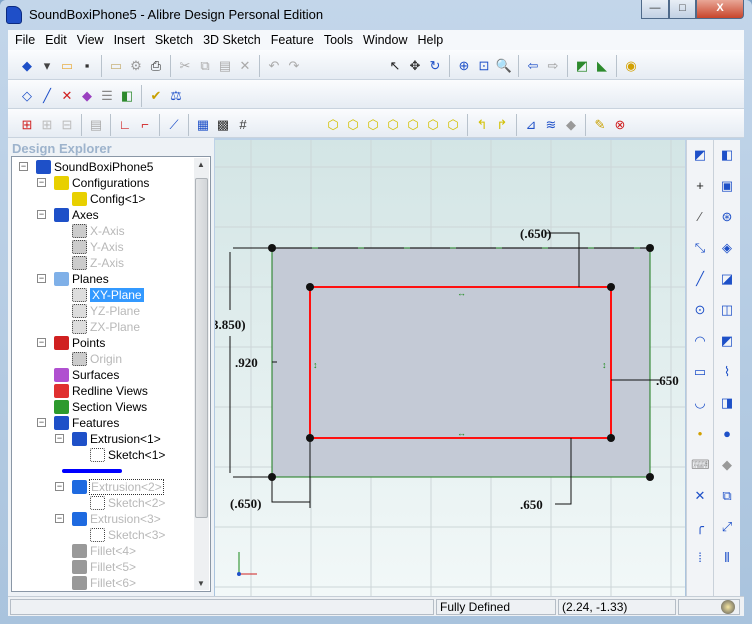 This screenshot has height=624, width=752. What do you see at coordinates (727, 310) in the screenshot?
I see `cut-icon: ◫` at bounding box center [727, 310].